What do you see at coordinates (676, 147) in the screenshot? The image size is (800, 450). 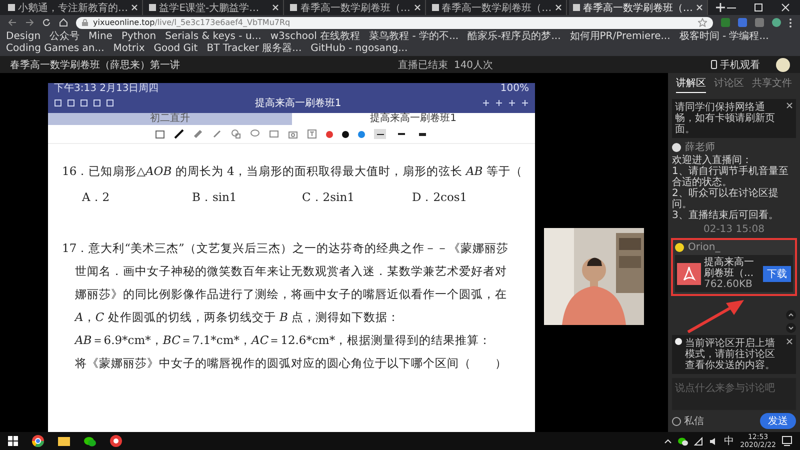 I see `teacher-avatar` at bounding box center [676, 147].